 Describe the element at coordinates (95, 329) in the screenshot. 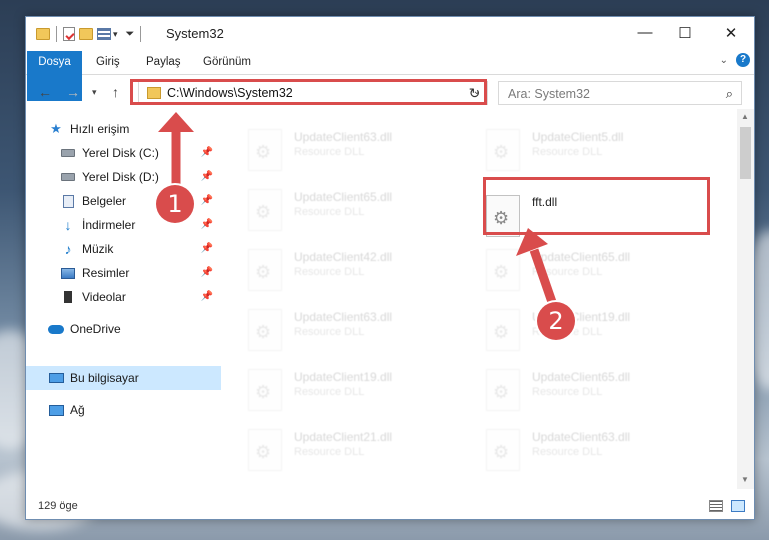

I see `sidebar-item-label: OneDrive` at that location.